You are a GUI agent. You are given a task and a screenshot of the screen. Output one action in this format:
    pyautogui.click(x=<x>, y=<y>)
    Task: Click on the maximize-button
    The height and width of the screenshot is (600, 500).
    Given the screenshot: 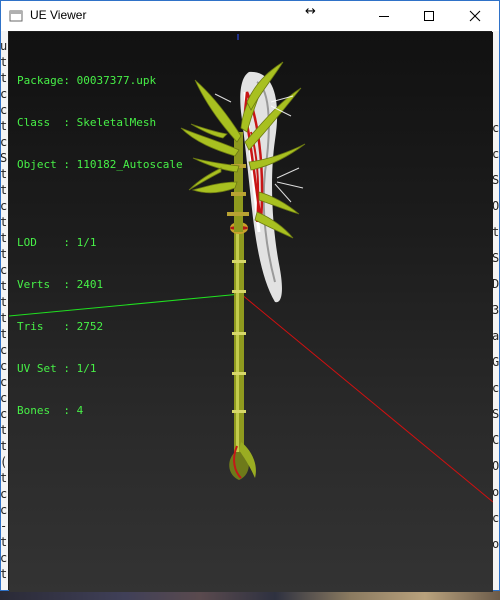 What is the action you would take?
    pyautogui.click(x=429, y=16)
    